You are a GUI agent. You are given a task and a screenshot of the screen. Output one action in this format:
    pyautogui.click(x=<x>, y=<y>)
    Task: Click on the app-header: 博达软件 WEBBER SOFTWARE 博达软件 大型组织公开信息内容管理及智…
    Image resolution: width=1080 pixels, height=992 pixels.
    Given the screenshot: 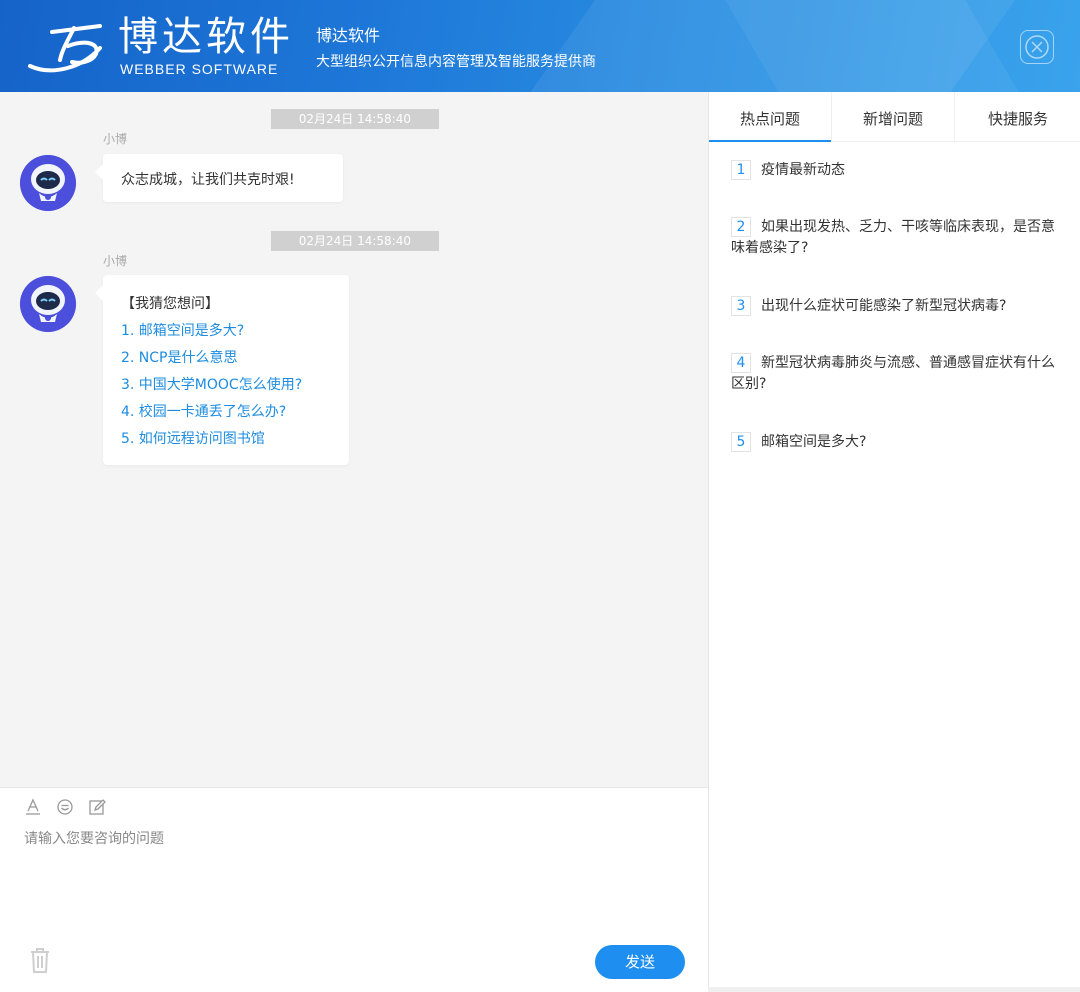 What is the action you would take?
    pyautogui.click(x=540, y=46)
    